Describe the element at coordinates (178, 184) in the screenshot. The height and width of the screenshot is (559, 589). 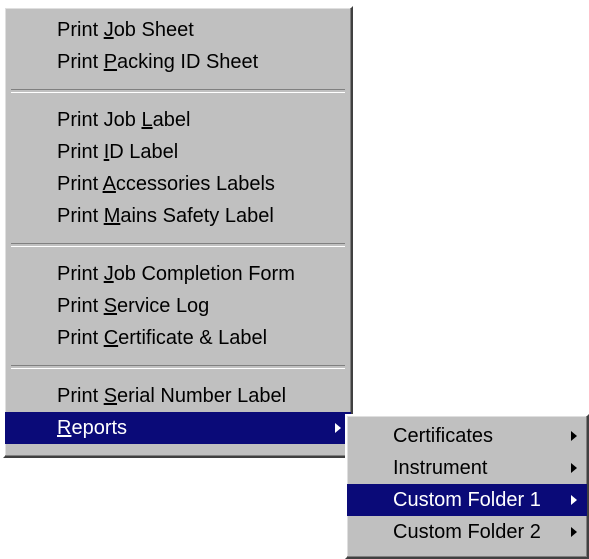
I see `menu-item-print-accessories-labels: Print Accessories Labels` at that location.